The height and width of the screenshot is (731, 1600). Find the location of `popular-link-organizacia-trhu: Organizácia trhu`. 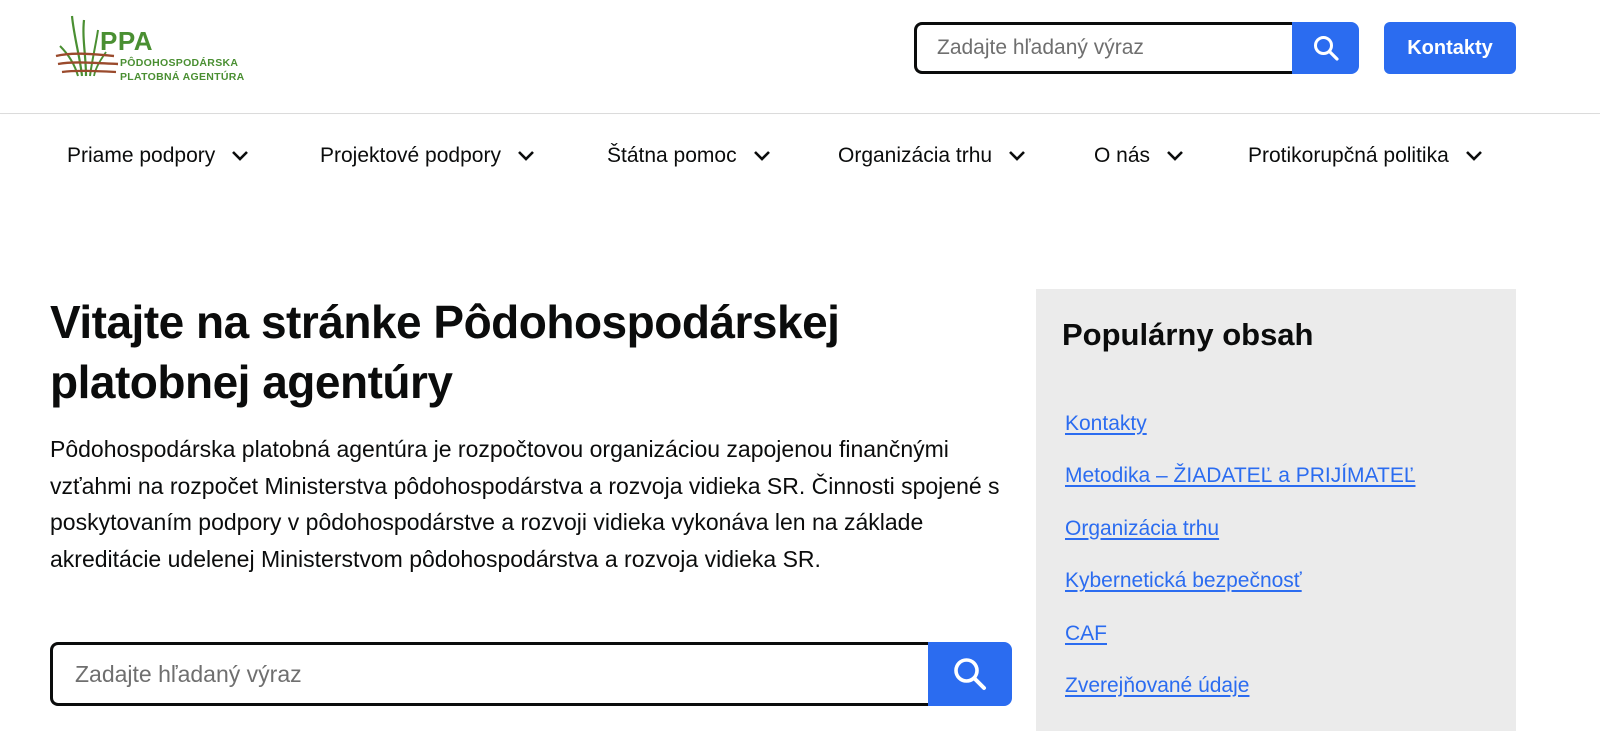

popular-link-organizacia-trhu: Organizácia trhu is located at coordinates (1142, 528).